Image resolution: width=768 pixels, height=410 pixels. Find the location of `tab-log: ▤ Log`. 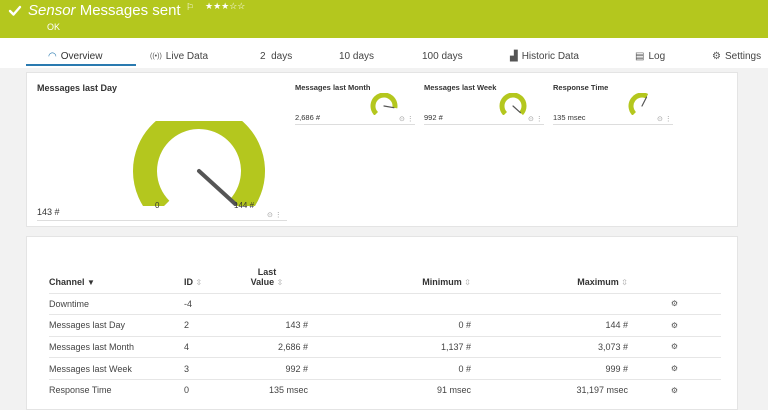

tab-log: ▤ Log is located at coordinates (650, 56).